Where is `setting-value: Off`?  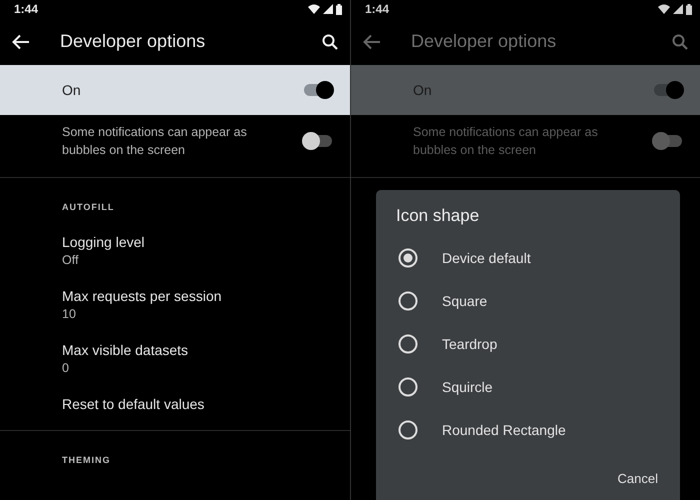
setting-value: Off is located at coordinates (71, 260).